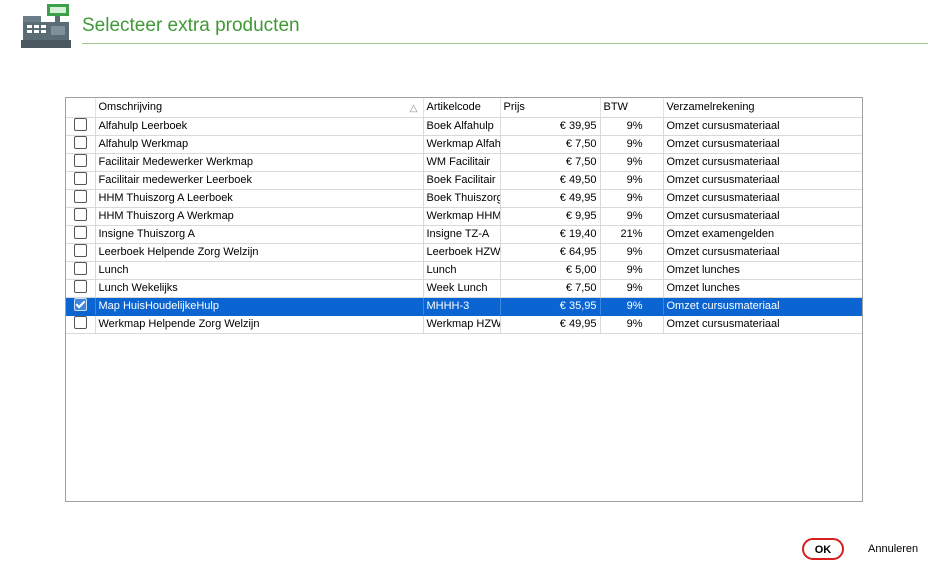 The image size is (928, 567). I want to click on cell-artikelcode: Boek Alfahulp, so click(462, 126).